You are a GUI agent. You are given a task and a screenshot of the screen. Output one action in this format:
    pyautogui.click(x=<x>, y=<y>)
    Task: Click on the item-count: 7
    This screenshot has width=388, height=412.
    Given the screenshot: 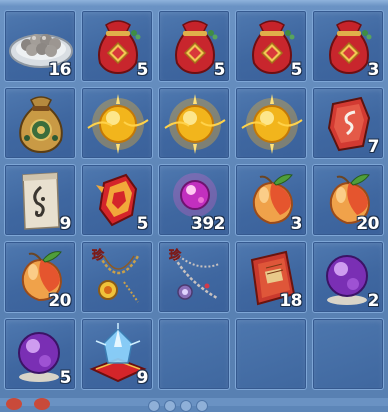 What is the action you would take?
    pyautogui.click(x=373, y=147)
    